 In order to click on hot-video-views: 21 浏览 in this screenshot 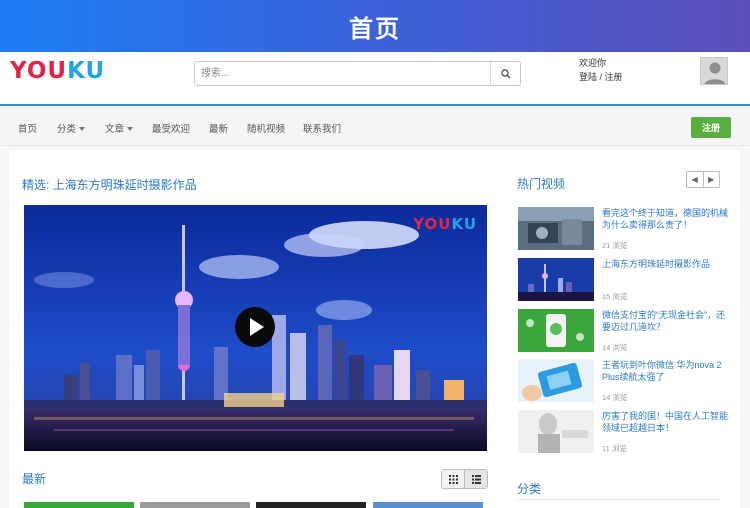, I will do `click(615, 245)`.